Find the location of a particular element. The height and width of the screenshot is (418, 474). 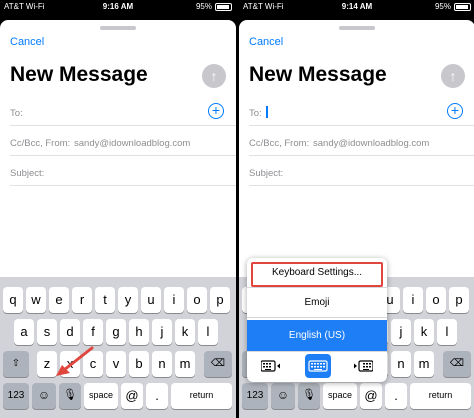

key: a is located at coordinates (24, 332).